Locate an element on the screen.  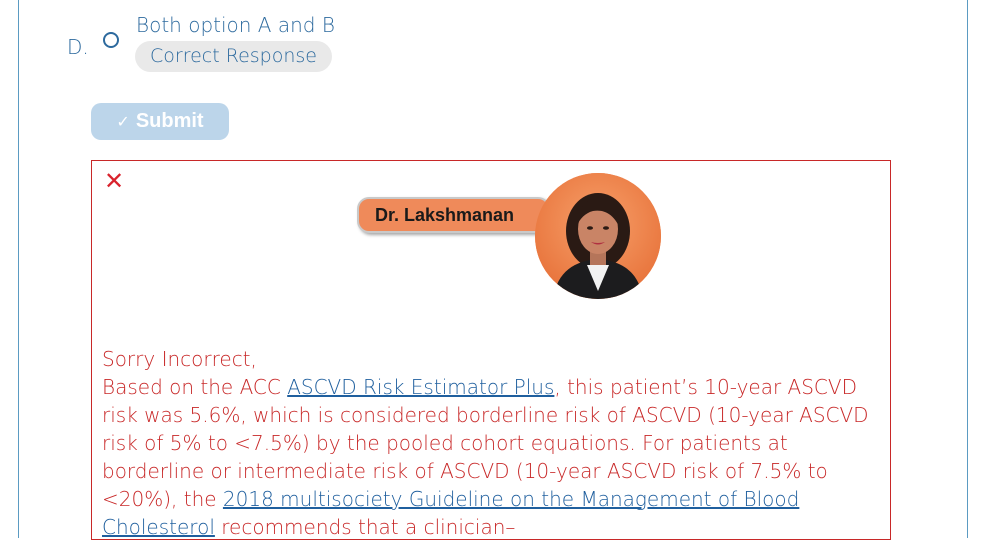
submit-button: ✓ Submit is located at coordinates (160, 121).